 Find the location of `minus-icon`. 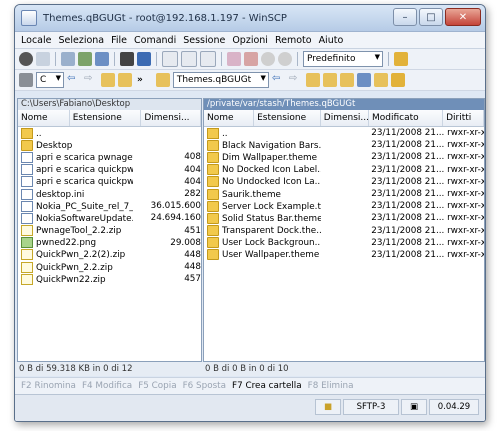

minus-icon is located at coordinates (208, 59).